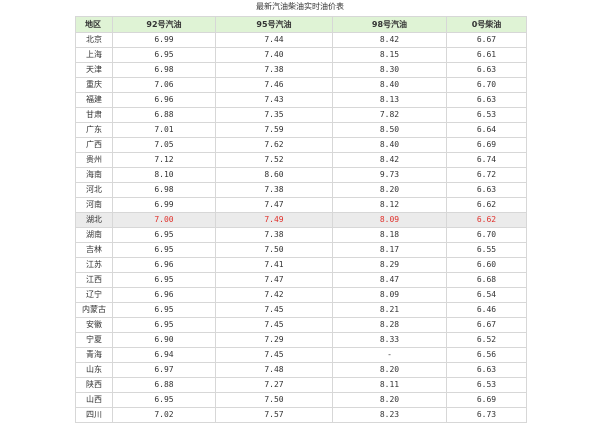  I want to click on cell-region: 重庆, so click(94, 85).